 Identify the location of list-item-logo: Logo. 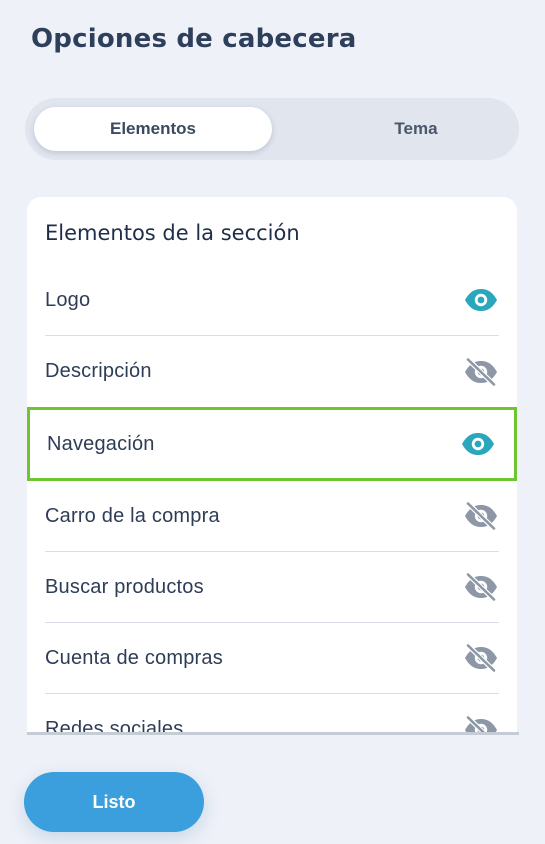
(272, 300).